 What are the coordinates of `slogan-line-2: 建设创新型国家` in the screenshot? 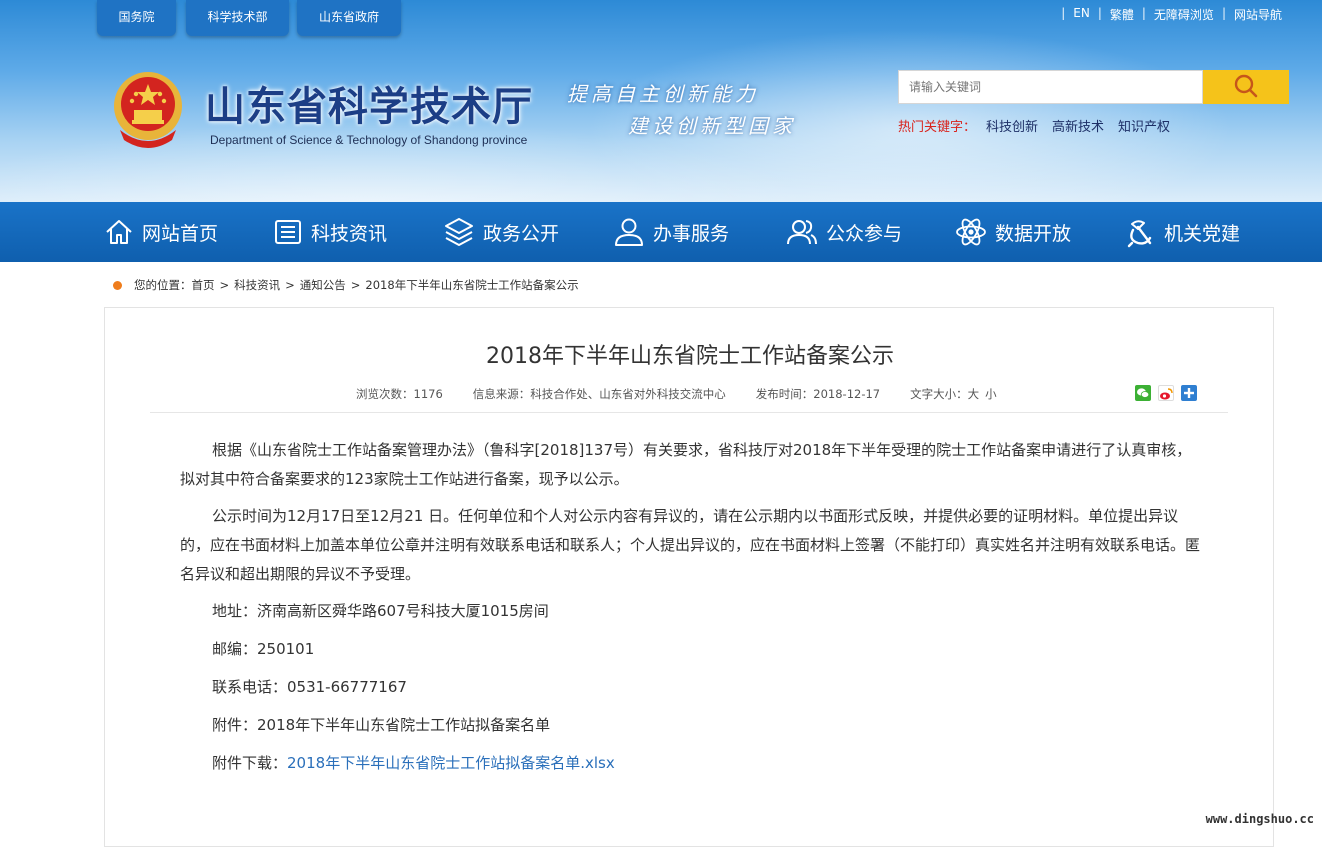 It's located at (712, 126).